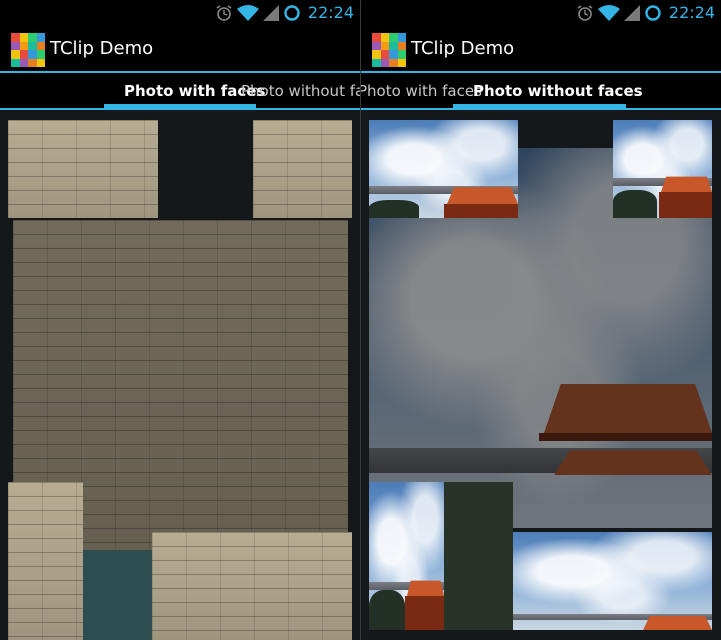 Image resolution: width=721 pixels, height=640 pixels. I want to click on face-photo-thumb-top-right, so click(302, 169).